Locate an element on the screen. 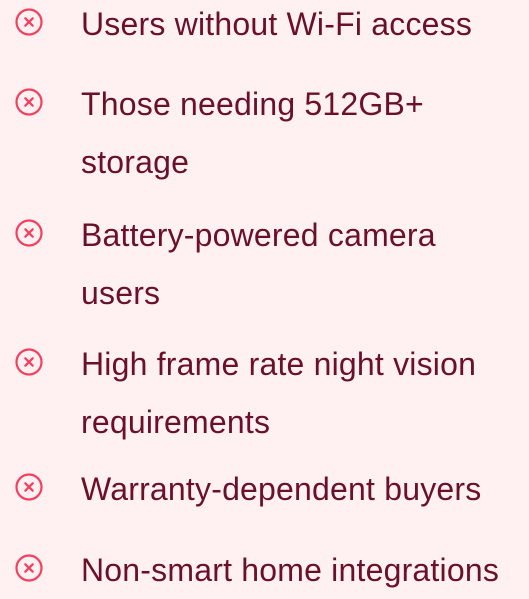 Image resolution: width=529 pixels, height=599 pixels. list-item-label: Non-smart home integrations is located at coordinates (290, 570).